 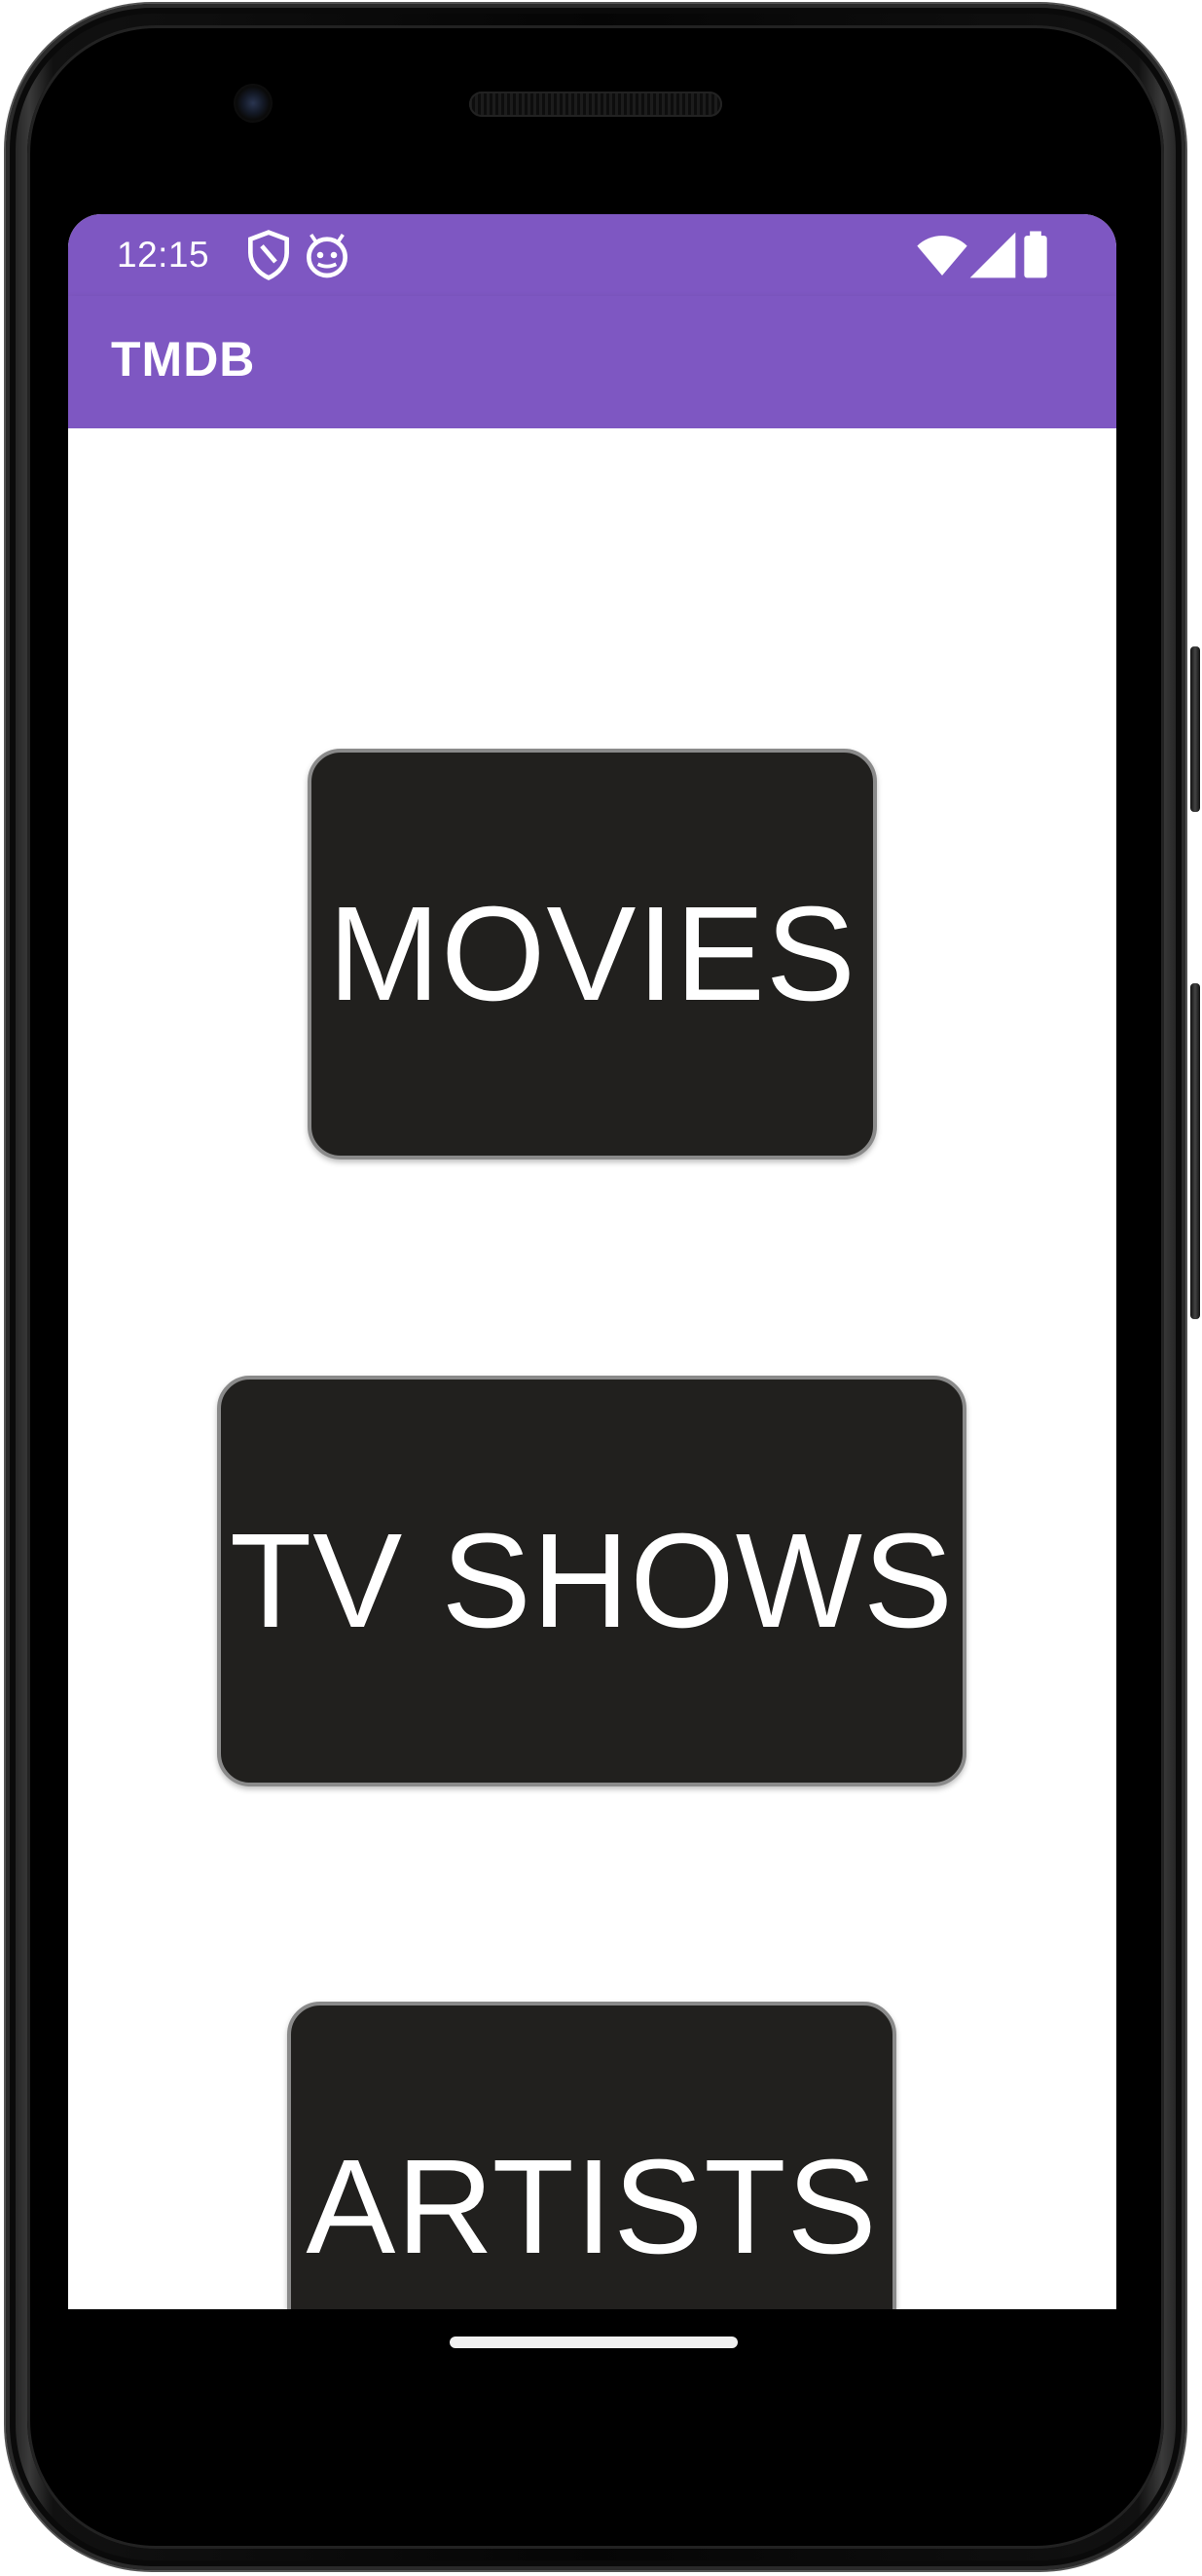 What do you see at coordinates (592, 255) in the screenshot?
I see `status-bar: 12:15` at bounding box center [592, 255].